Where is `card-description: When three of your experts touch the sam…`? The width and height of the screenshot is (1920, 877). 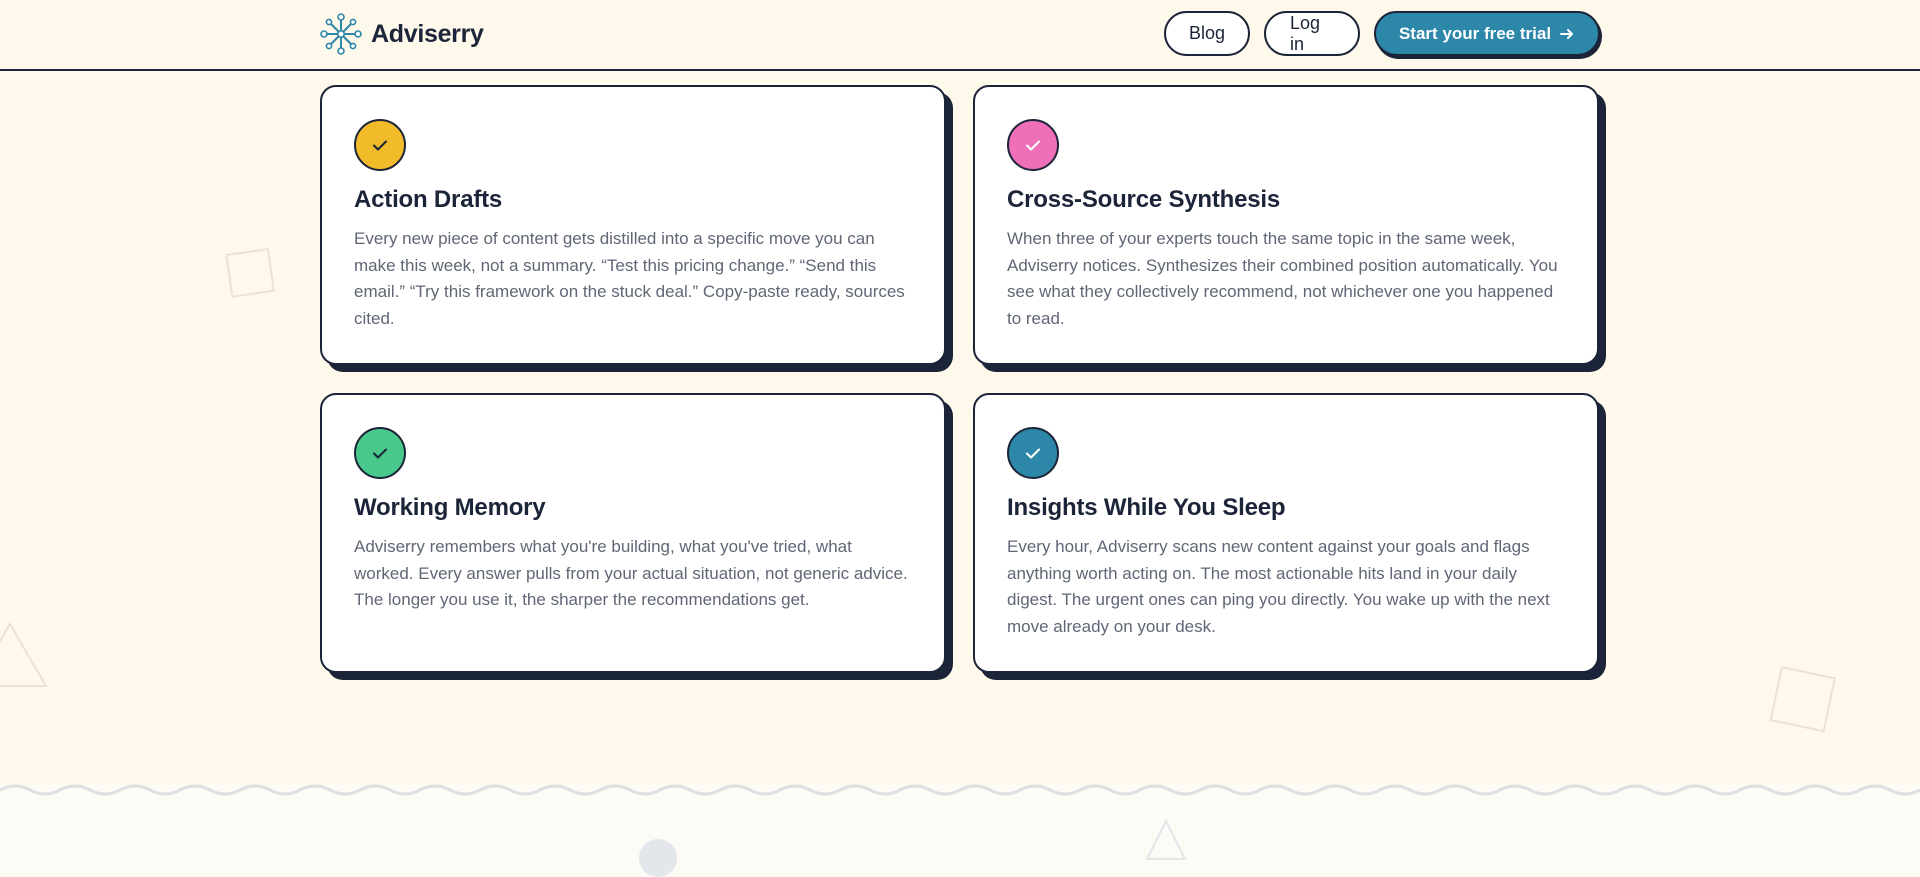 card-description: When three of your experts touch the sam… is located at coordinates (1282, 278).